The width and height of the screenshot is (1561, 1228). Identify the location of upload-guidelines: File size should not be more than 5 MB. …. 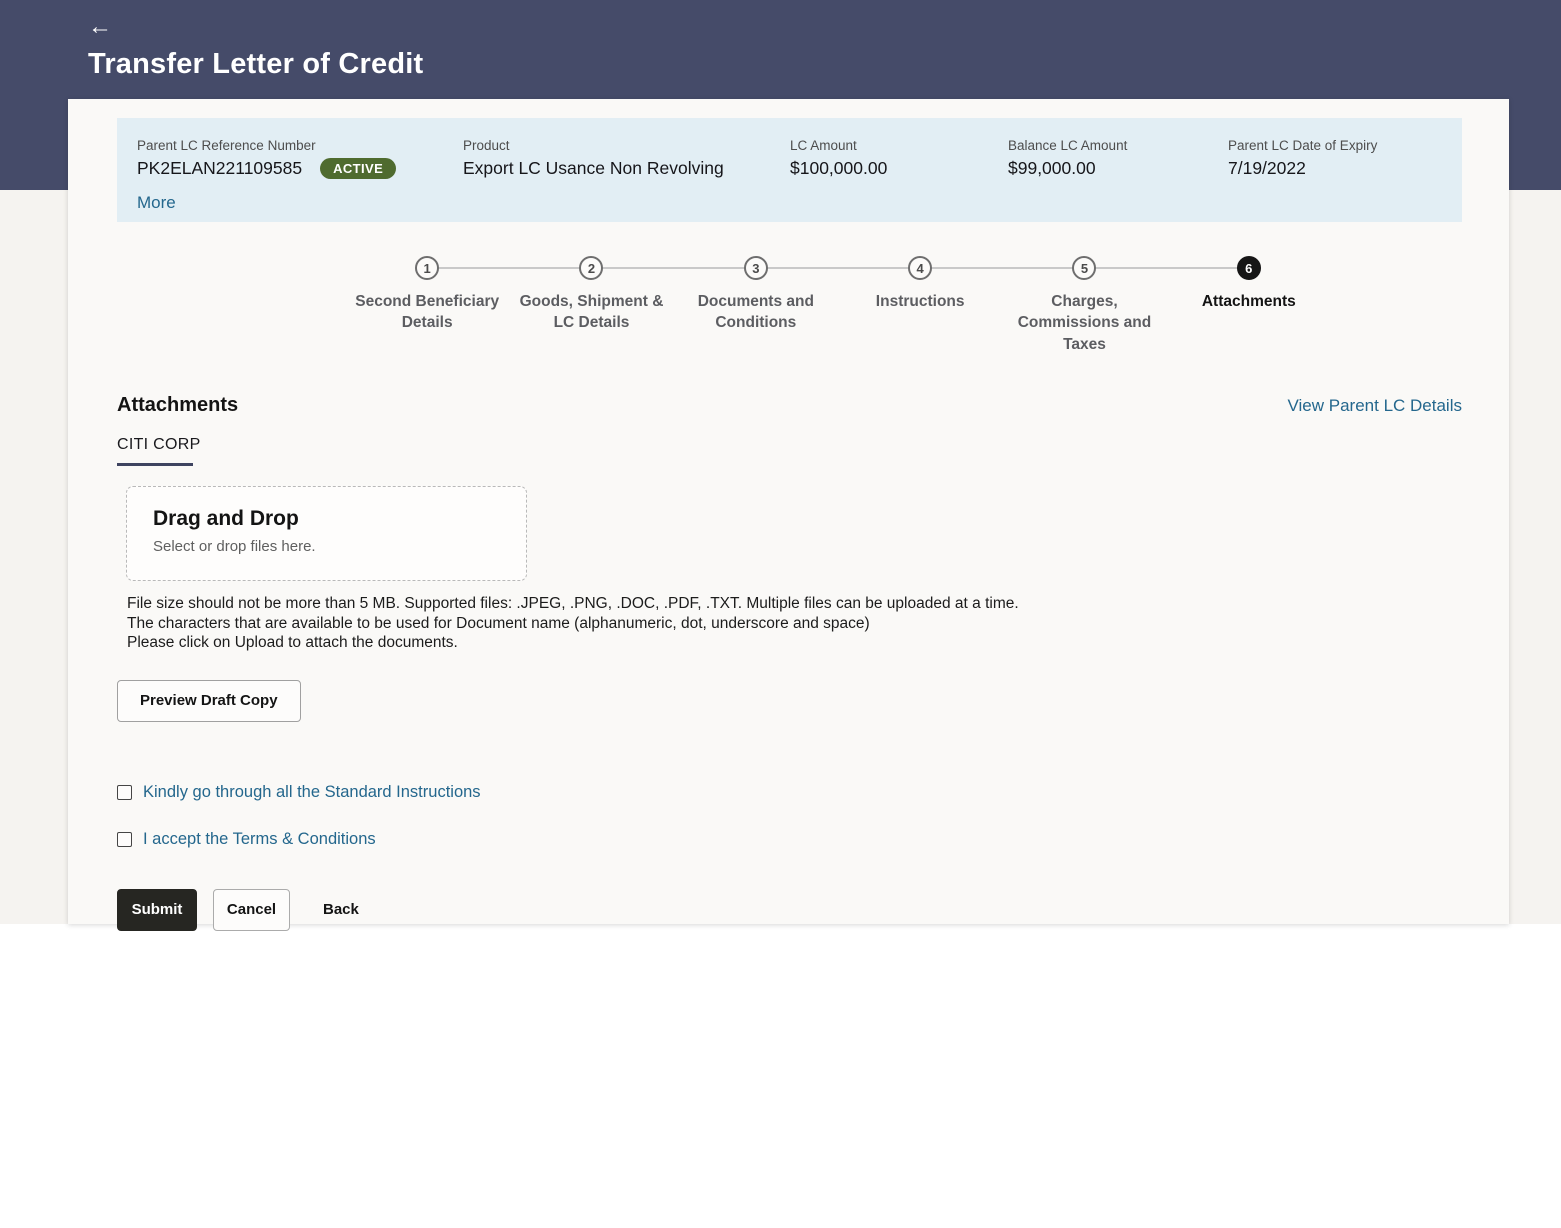
(794, 623).